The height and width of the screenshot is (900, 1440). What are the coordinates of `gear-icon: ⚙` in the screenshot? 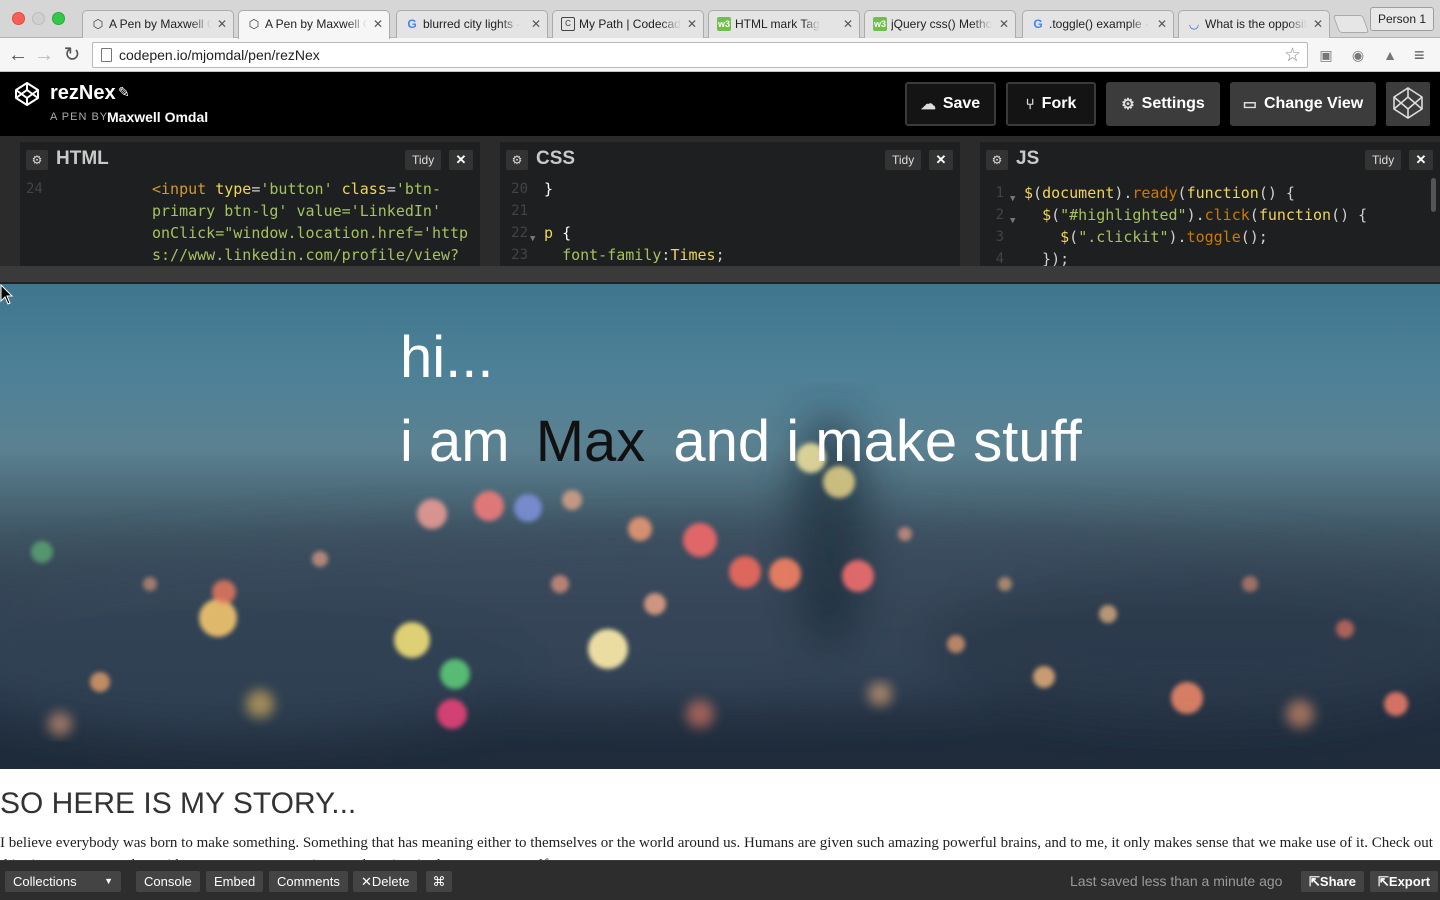 It's located at (1128, 104).